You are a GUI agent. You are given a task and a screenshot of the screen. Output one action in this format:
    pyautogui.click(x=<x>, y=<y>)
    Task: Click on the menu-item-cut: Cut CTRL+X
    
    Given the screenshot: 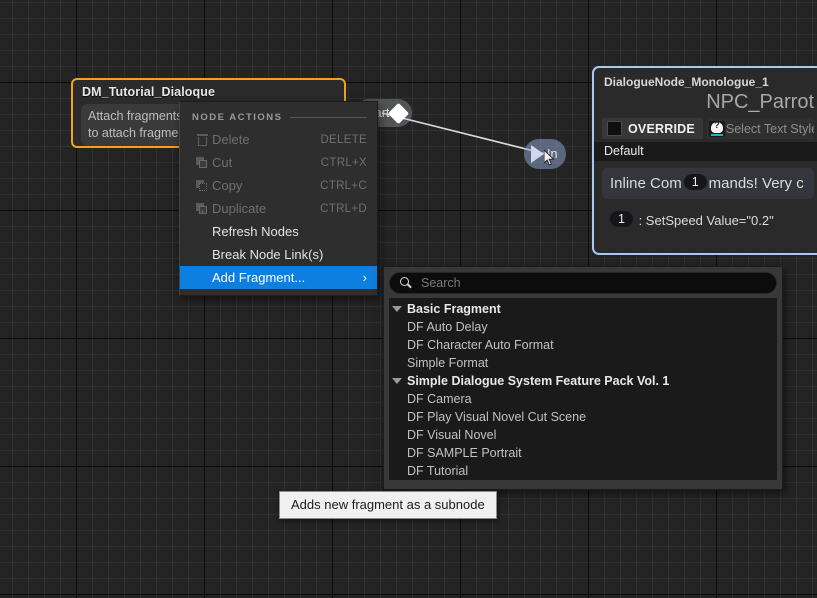 What is the action you would take?
    pyautogui.click(x=278, y=162)
    